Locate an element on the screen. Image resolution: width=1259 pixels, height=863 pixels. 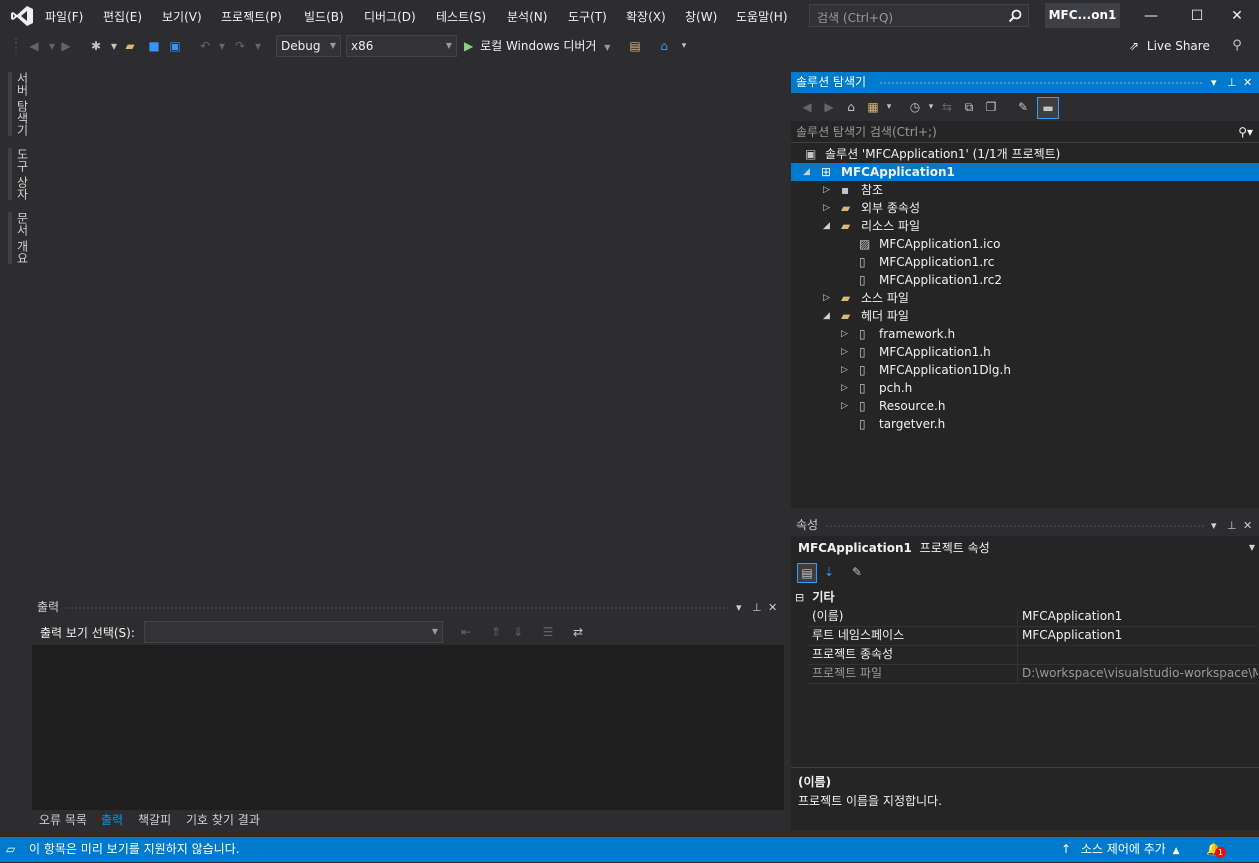
tree-item: ▨ MFCApplication1.ico is located at coordinates (1025, 244).